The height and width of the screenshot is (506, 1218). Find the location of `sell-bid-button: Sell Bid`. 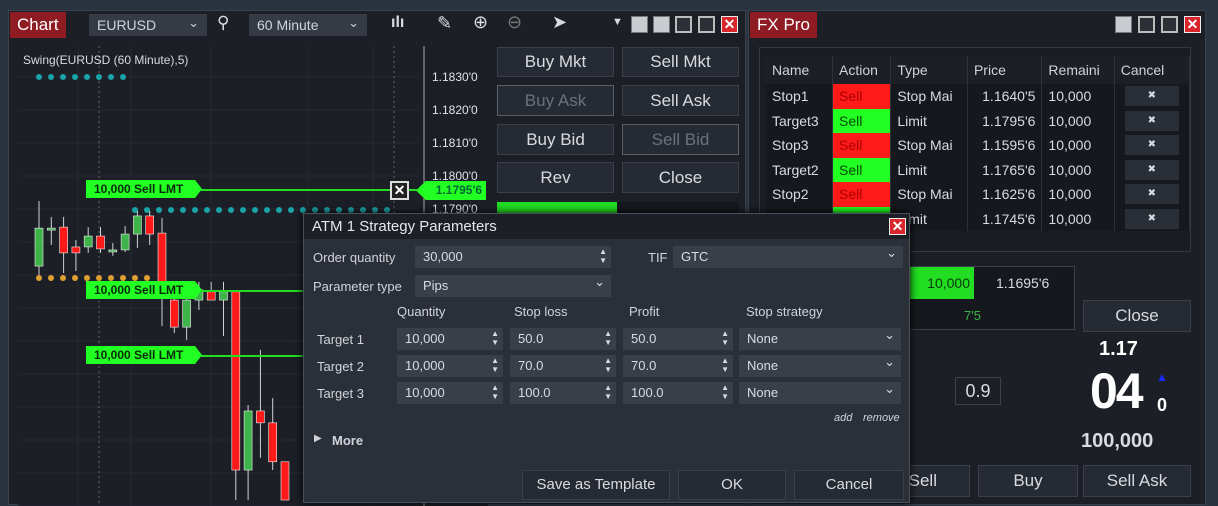

sell-bid-button: Sell Bid is located at coordinates (680, 139).